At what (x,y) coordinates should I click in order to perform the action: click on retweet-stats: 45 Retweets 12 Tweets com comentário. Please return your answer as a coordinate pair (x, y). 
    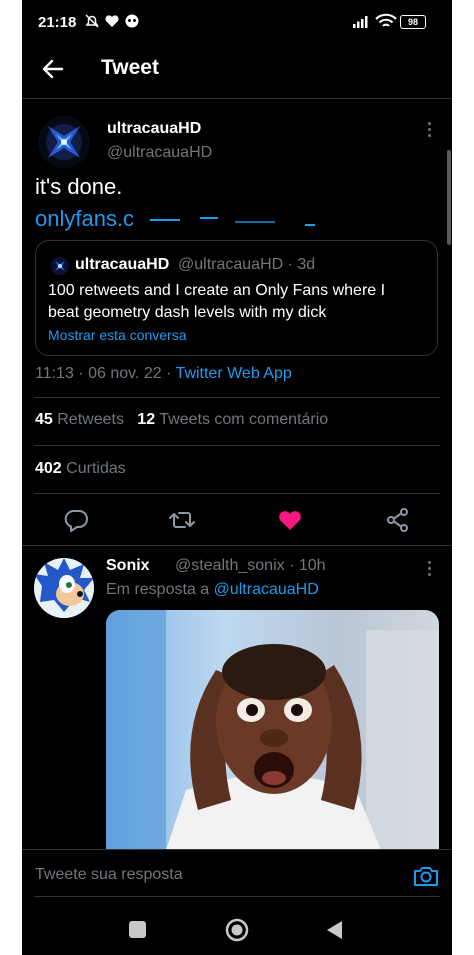
    Looking at the image, I should click on (181, 420).